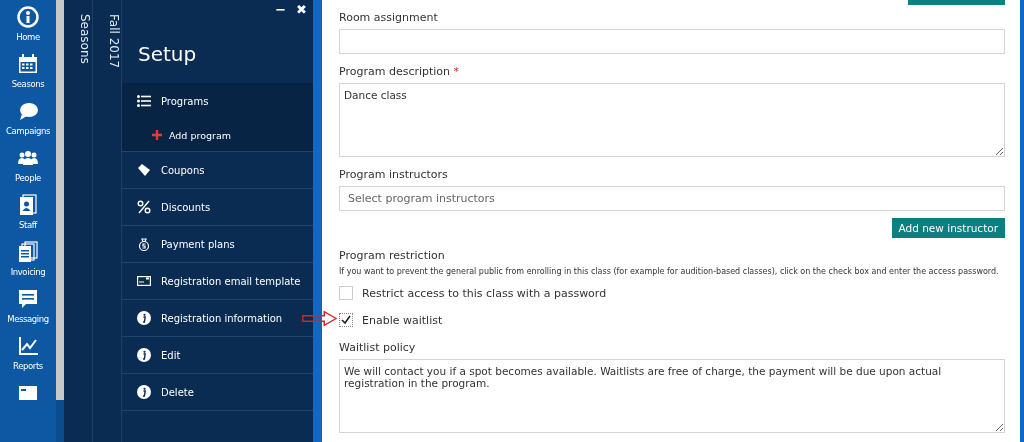  What do you see at coordinates (28, 64) in the screenshot?
I see `calendar-icon` at bounding box center [28, 64].